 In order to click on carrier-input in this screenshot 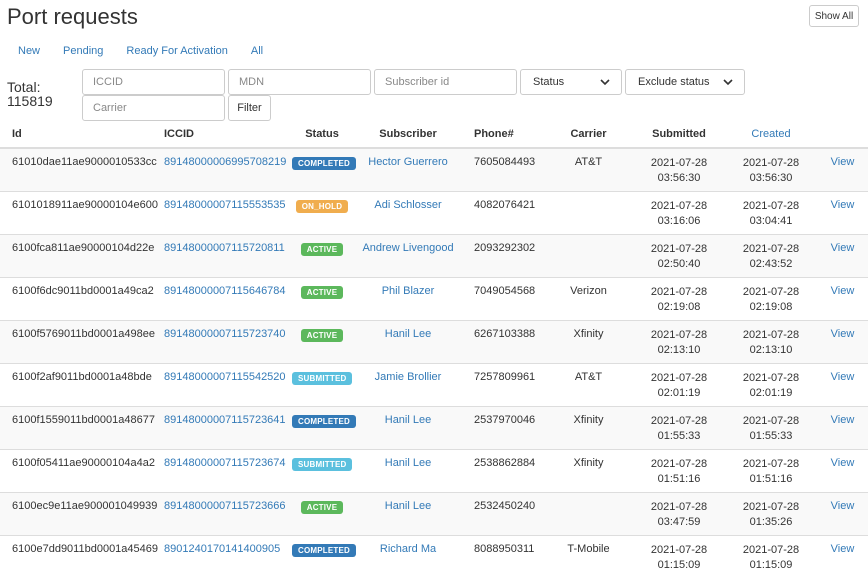, I will do `click(153, 108)`.